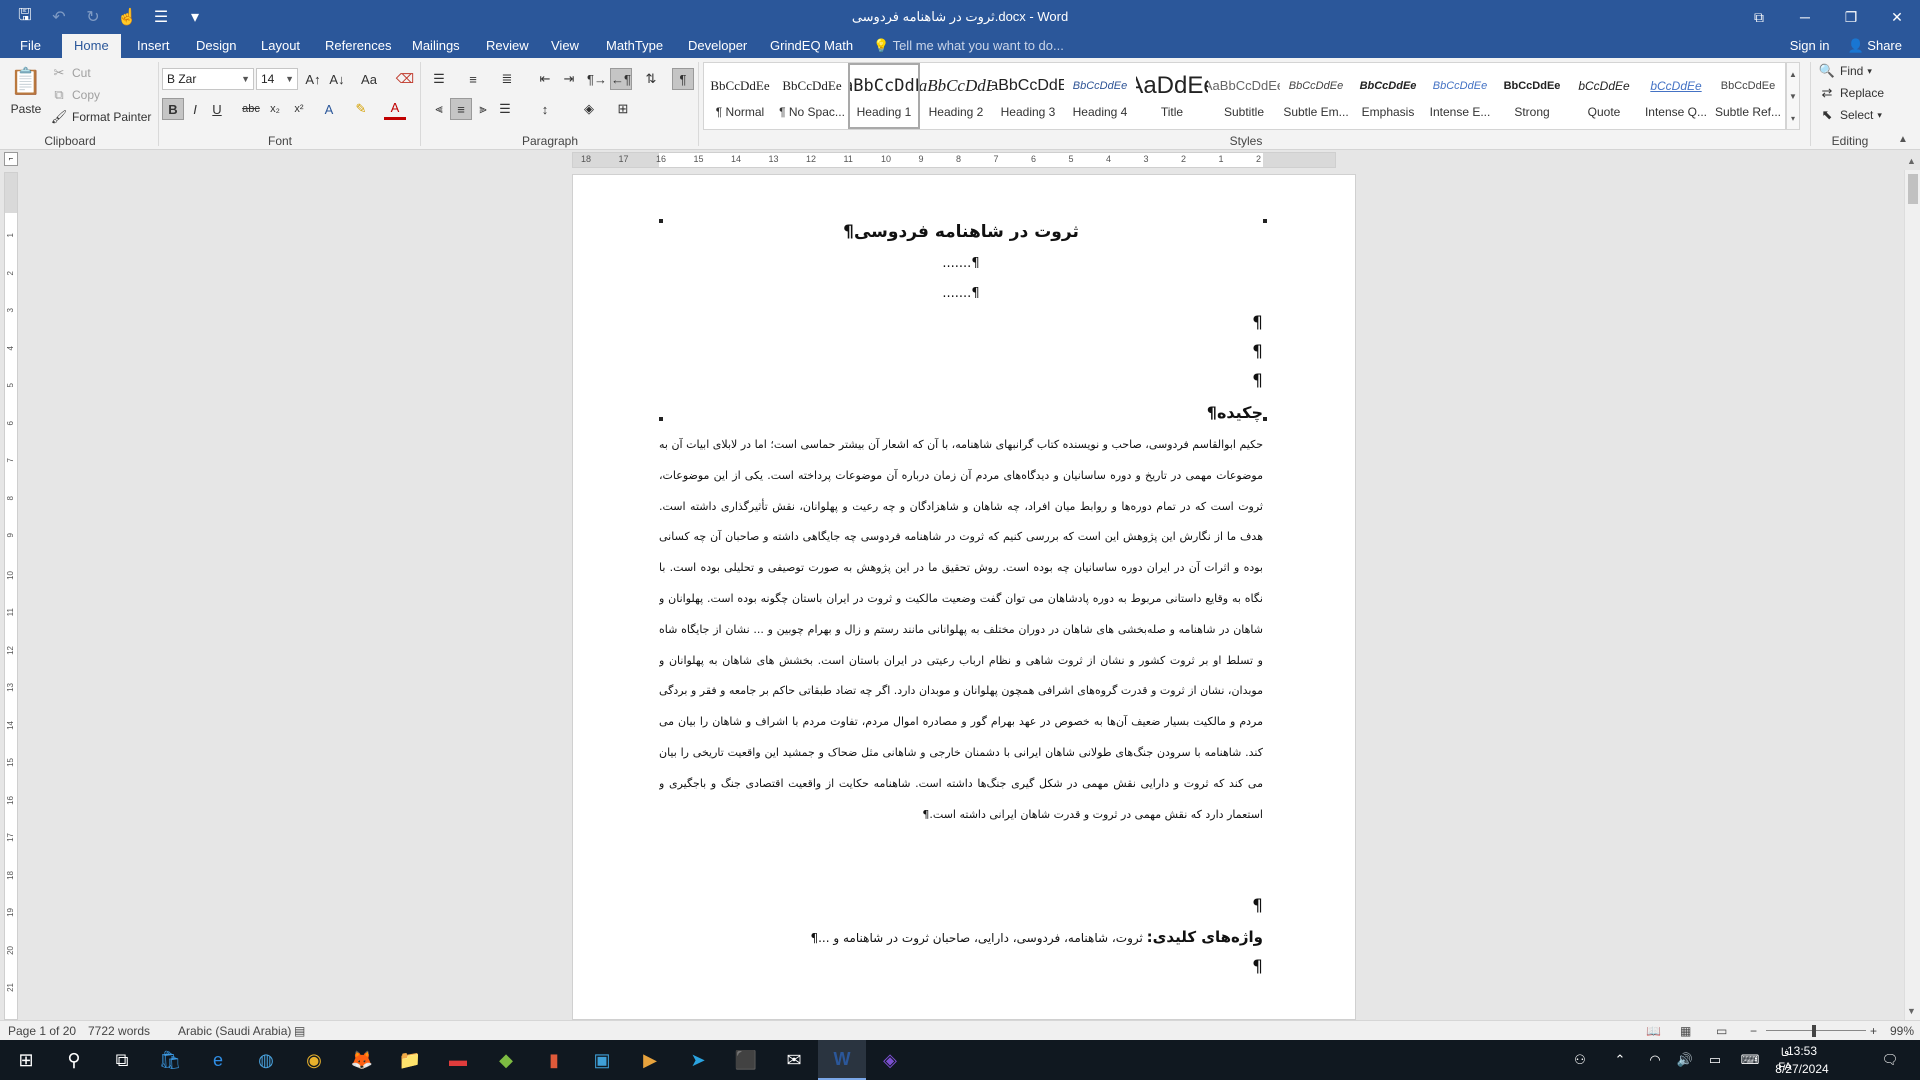 This screenshot has width=1920, height=1080. What do you see at coordinates (569, 79) in the screenshot?
I see `increase-indent-icon: ⇥` at bounding box center [569, 79].